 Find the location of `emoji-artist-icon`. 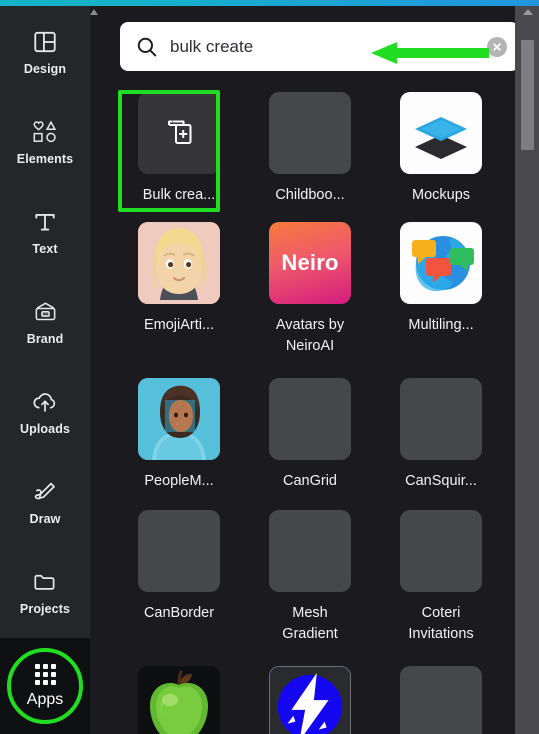

emoji-artist-icon is located at coordinates (179, 263).